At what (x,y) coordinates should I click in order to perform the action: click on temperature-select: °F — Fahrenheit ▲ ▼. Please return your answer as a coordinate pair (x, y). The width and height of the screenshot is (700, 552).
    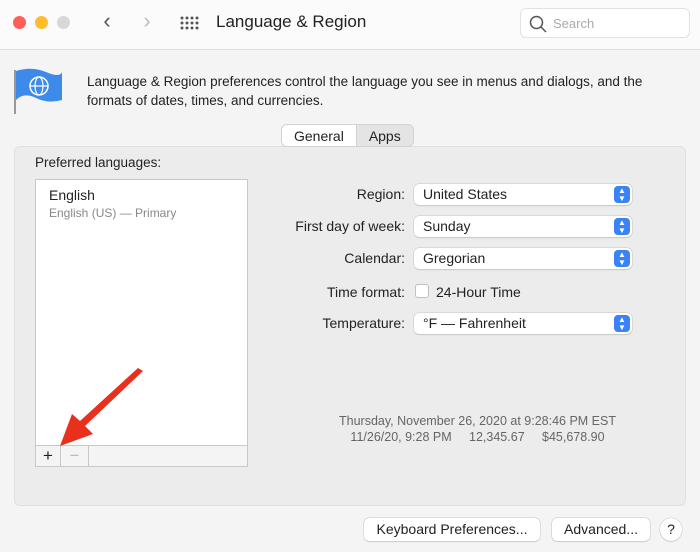
    Looking at the image, I should click on (523, 323).